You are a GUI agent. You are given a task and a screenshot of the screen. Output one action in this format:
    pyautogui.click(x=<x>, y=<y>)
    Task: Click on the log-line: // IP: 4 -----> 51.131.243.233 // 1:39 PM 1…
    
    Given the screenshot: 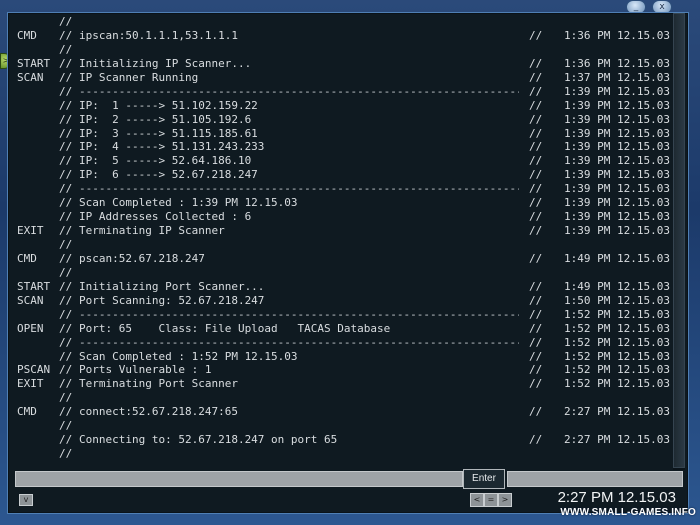 What is the action you would take?
    pyautogui.click(x=342, y=147)
    